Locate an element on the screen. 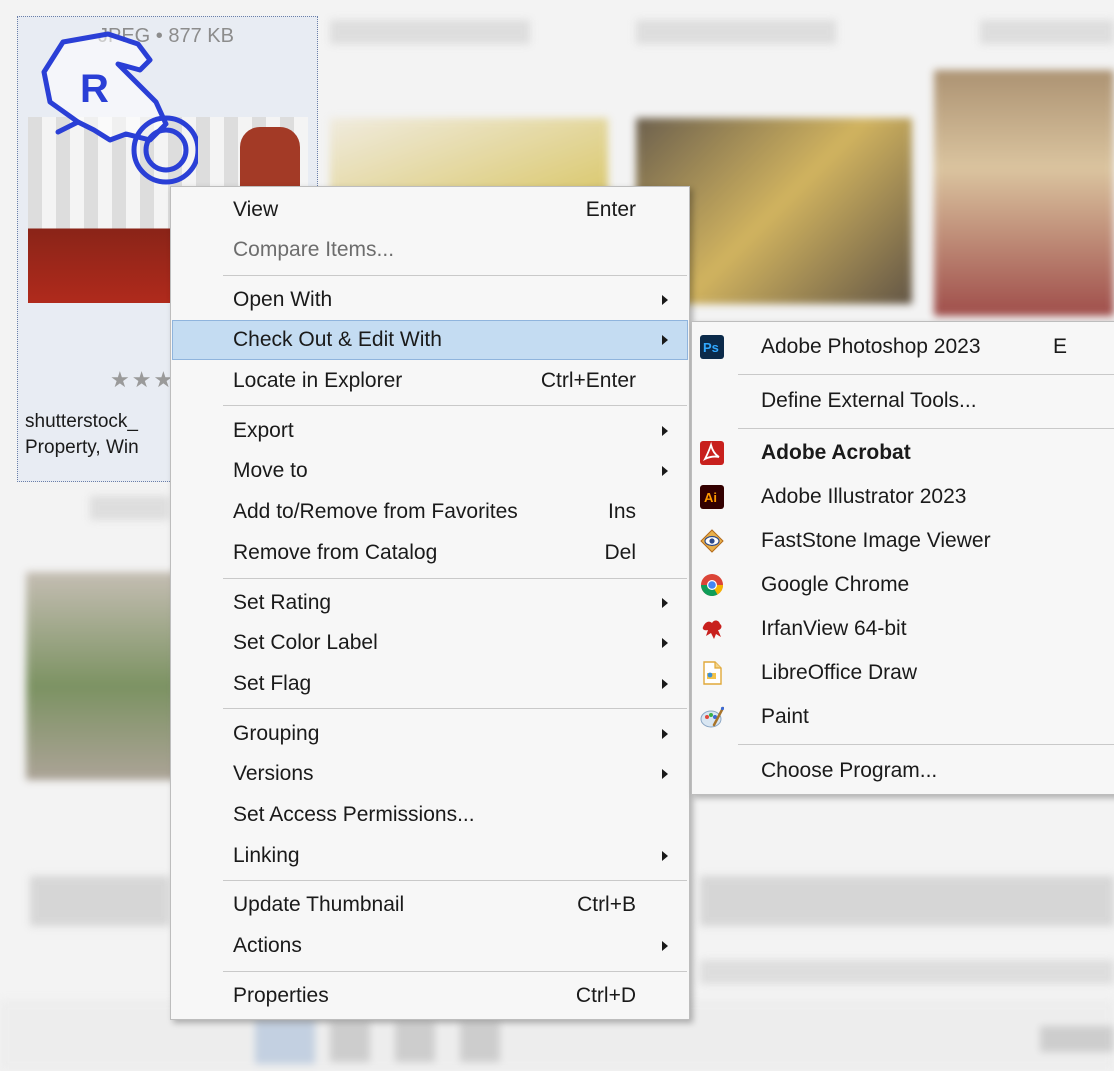 The width and height of the screenshot is (1114, 1071). irfanview-icon is located at coordinates (712, 629).